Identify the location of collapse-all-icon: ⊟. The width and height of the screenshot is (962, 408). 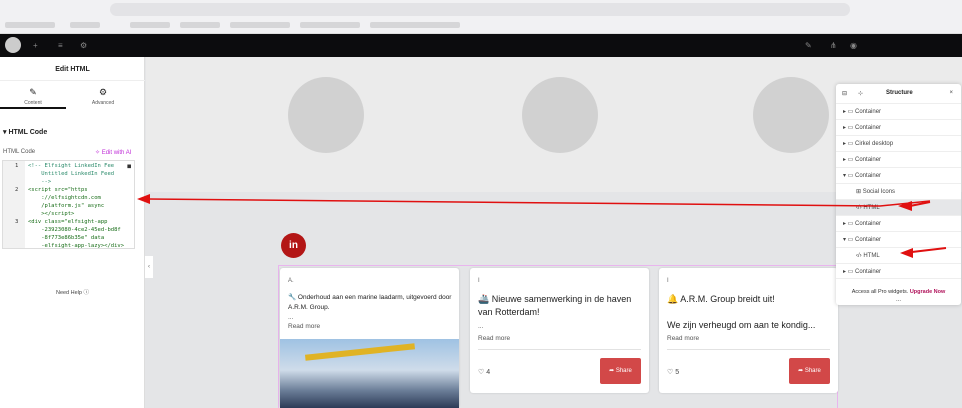
(844, 93).